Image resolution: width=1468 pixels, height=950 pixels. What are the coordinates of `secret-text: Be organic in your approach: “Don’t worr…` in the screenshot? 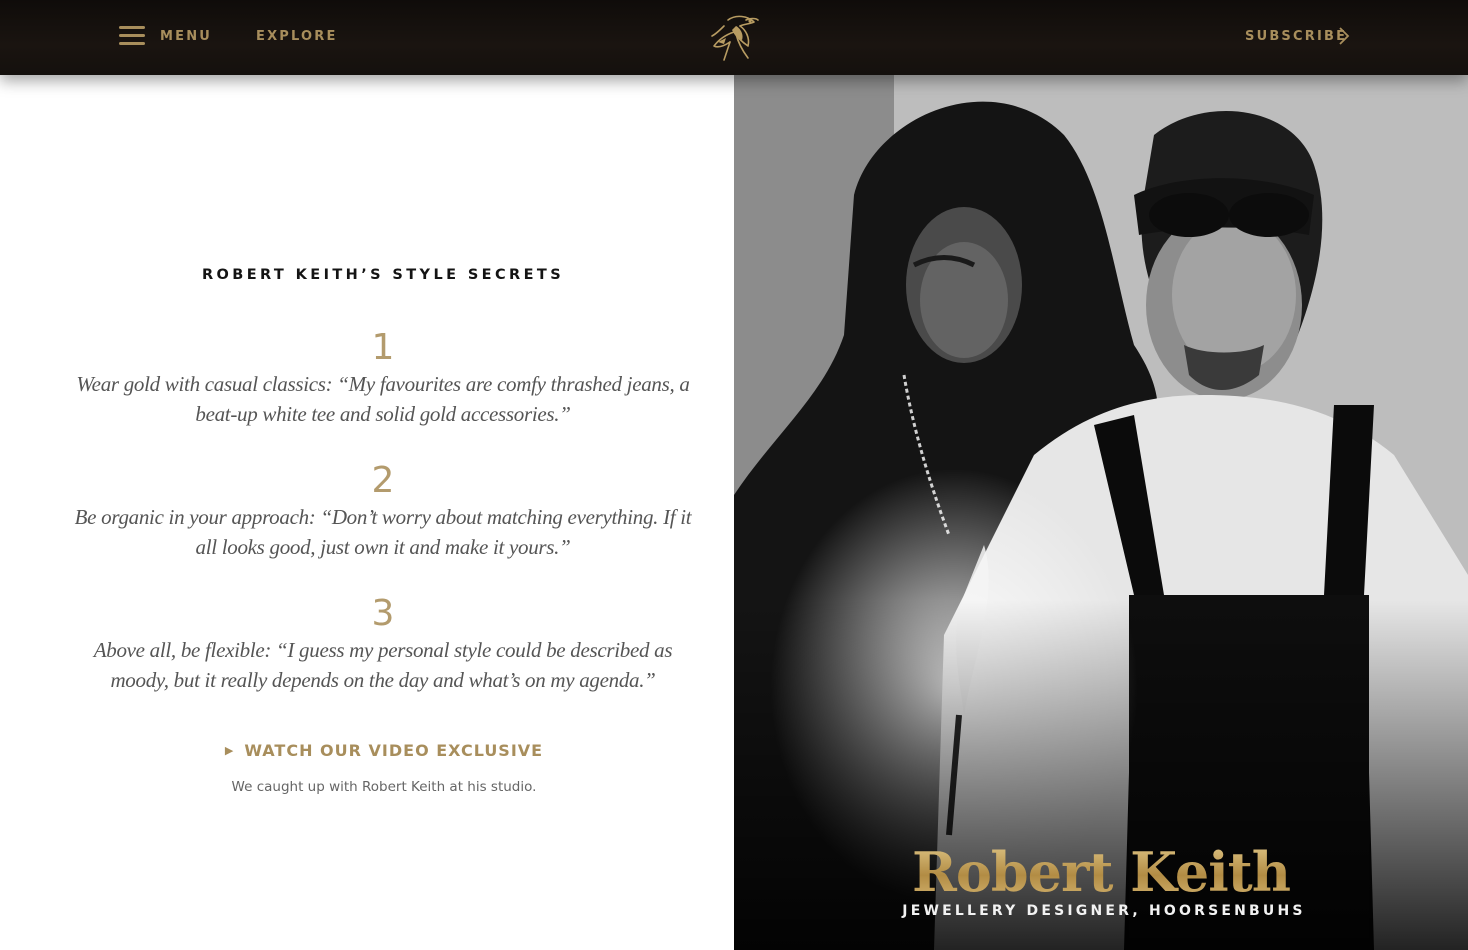 It's located at (383, 532).